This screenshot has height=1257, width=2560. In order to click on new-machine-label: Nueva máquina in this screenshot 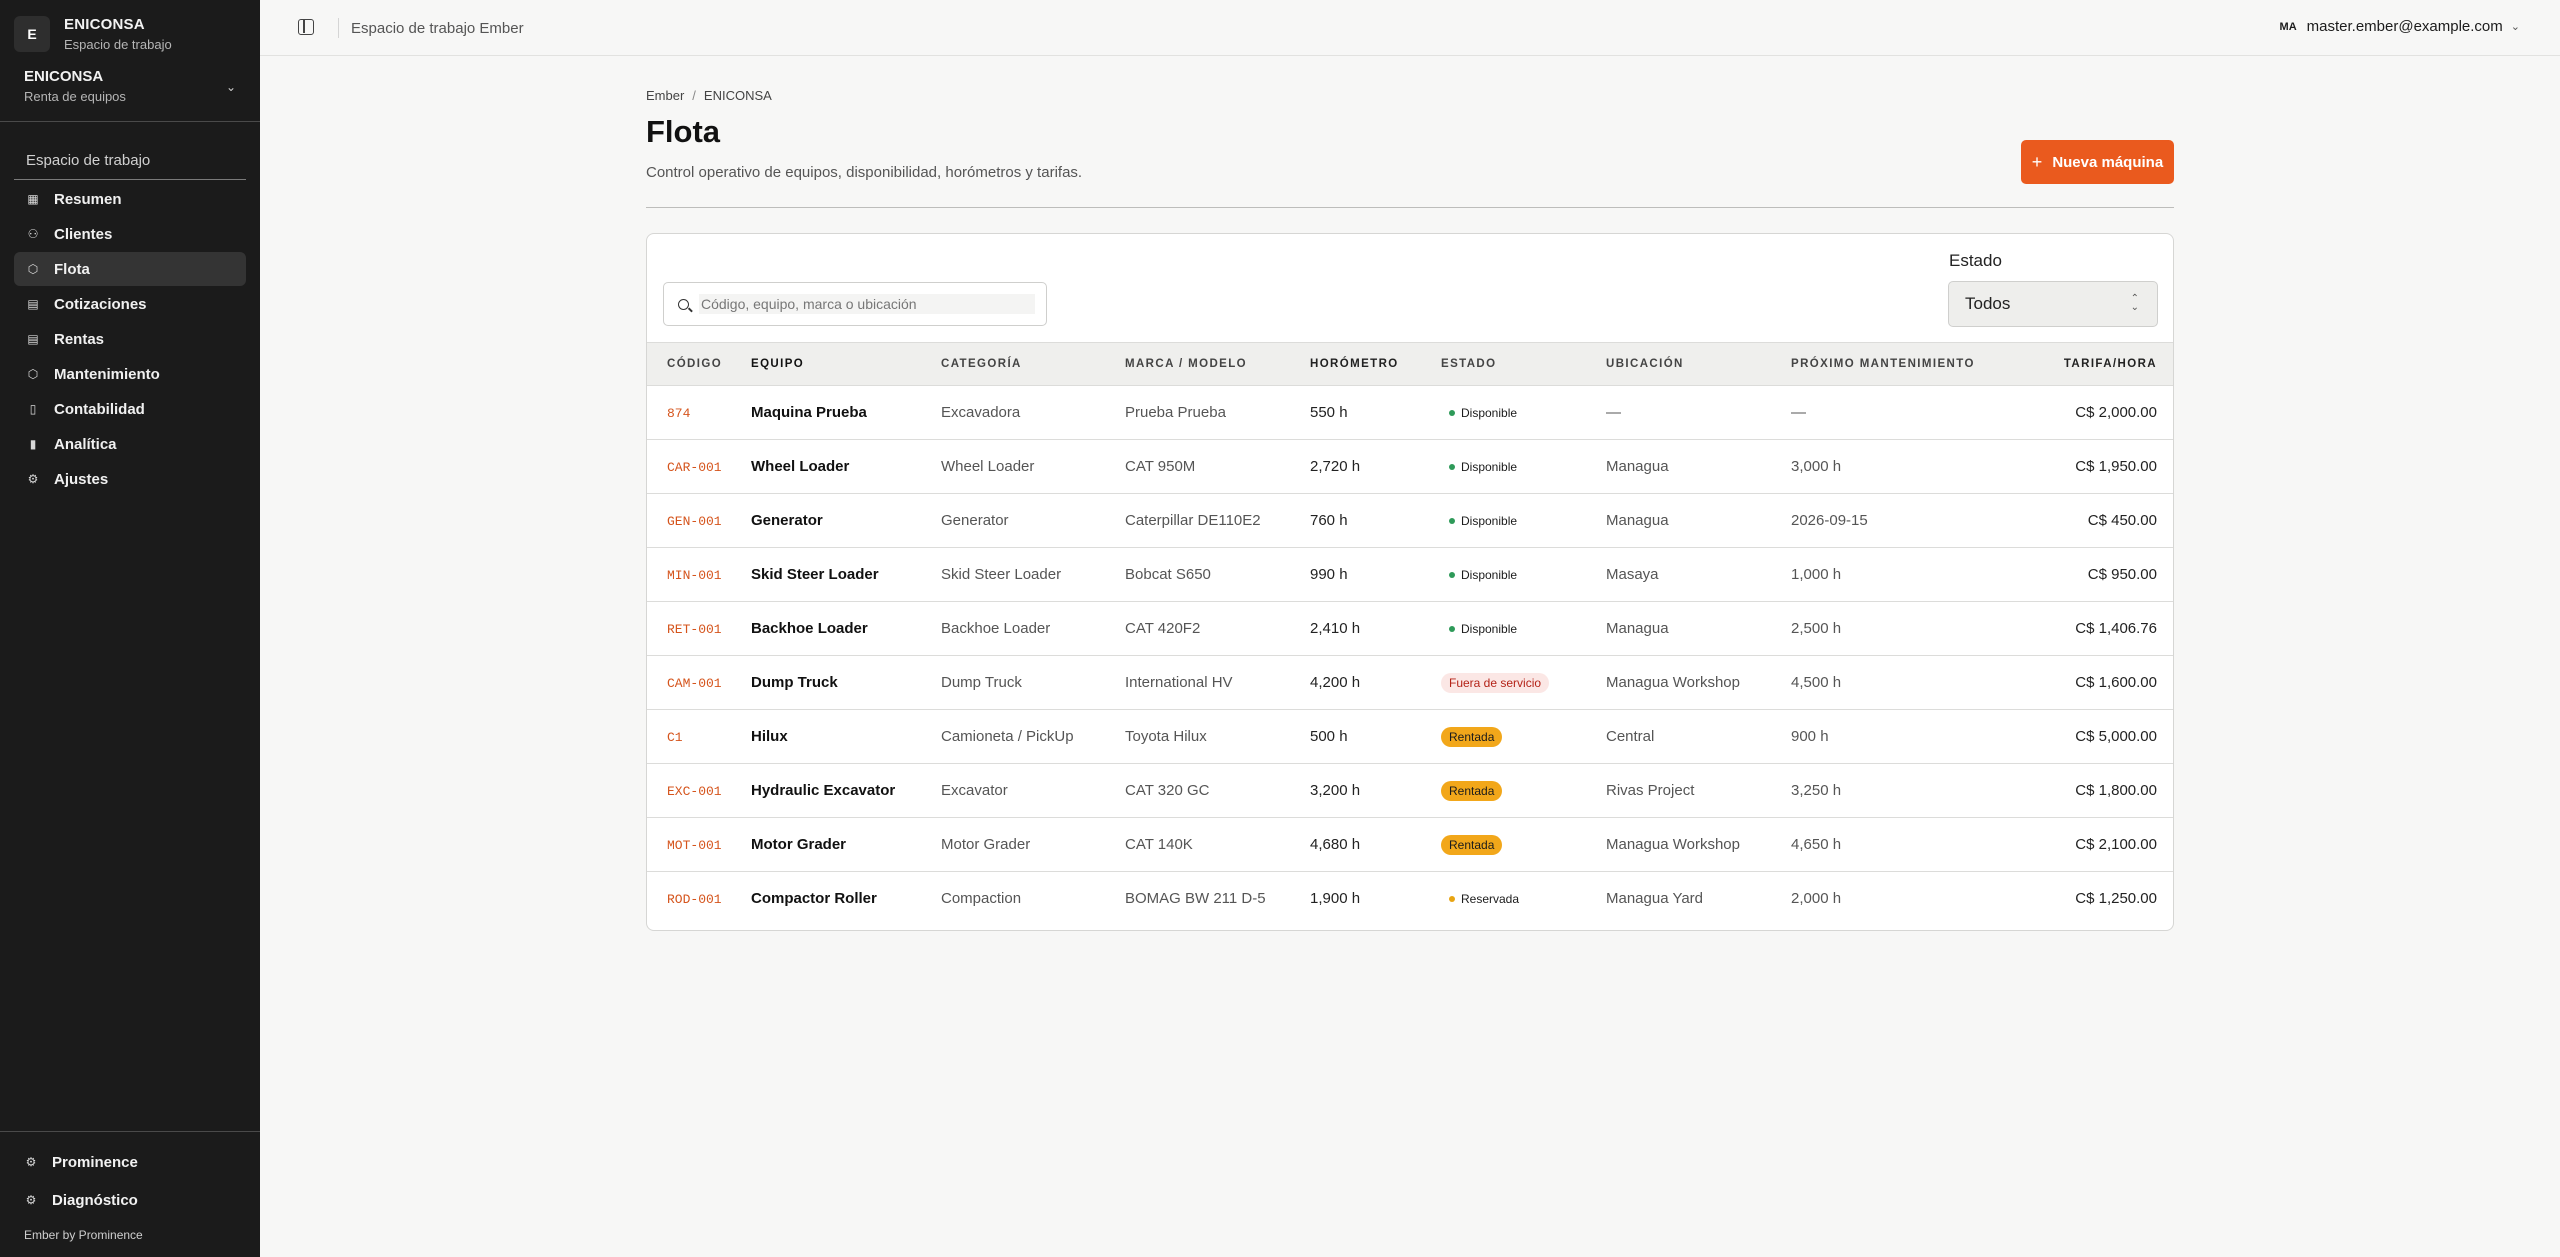, I will do `click(2108, 162)`.